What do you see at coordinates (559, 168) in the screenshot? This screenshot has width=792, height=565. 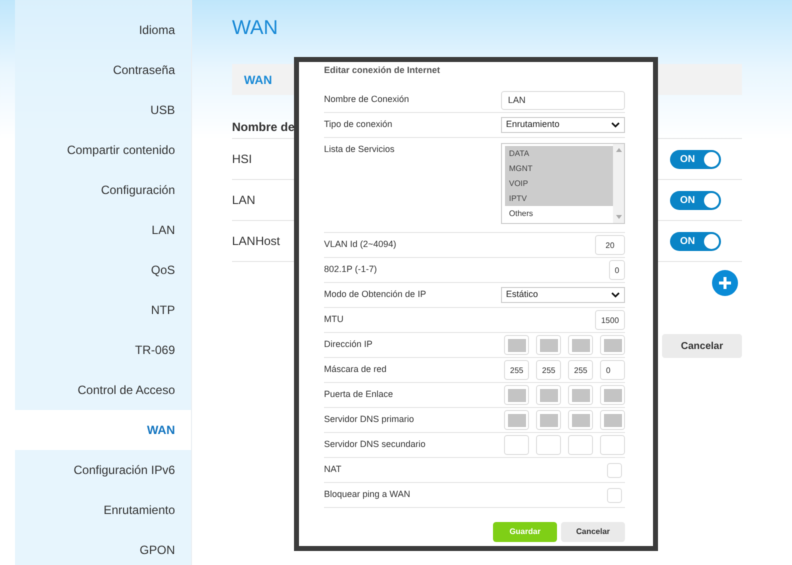 I see `list-option: MGNT` at bounding box center [559, 168].